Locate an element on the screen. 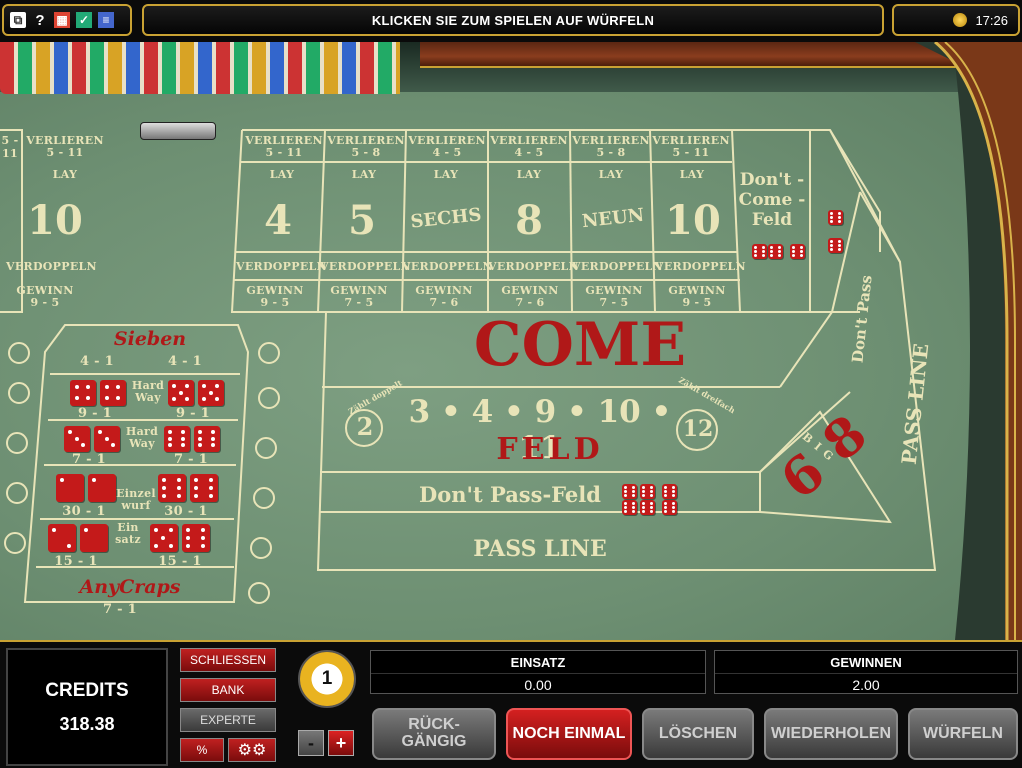 The height and width of the screenshot is (768, 1022). top-left-toolbar: ⧉ ? ▦ ✓ ≡ is located at coordinates (67, 20).